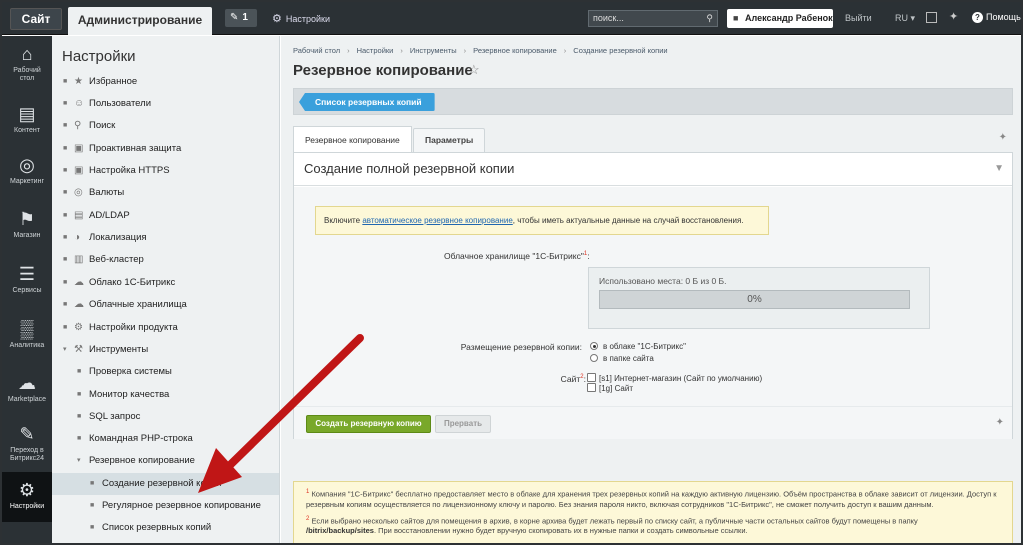  Describe the element at coordinates (165, 395) in the screenshot. I see `tree-item: ■ Монитор качества` at that location.